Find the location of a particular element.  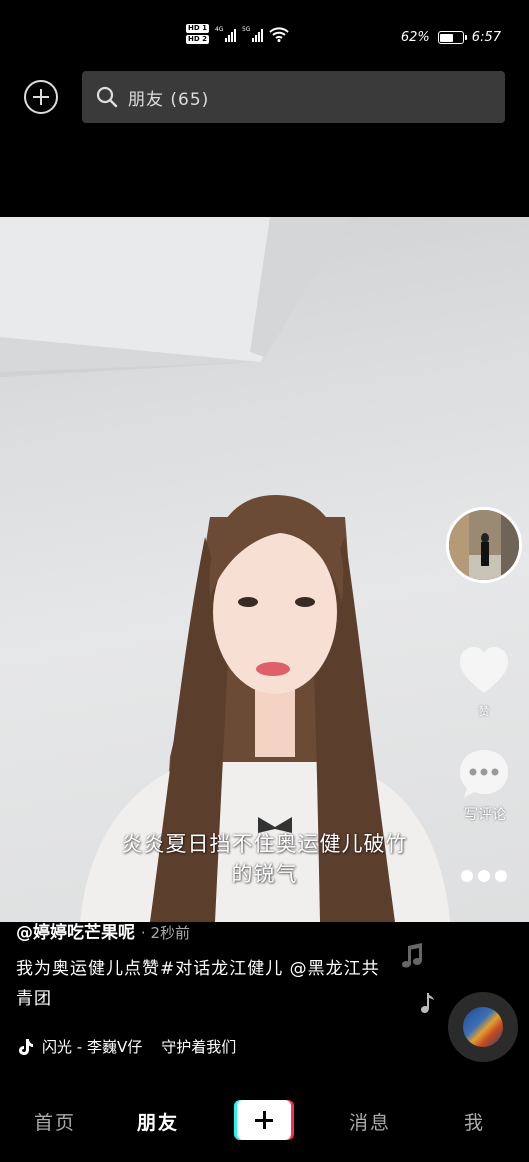

avatar-image is located at coordinates (484, 545).